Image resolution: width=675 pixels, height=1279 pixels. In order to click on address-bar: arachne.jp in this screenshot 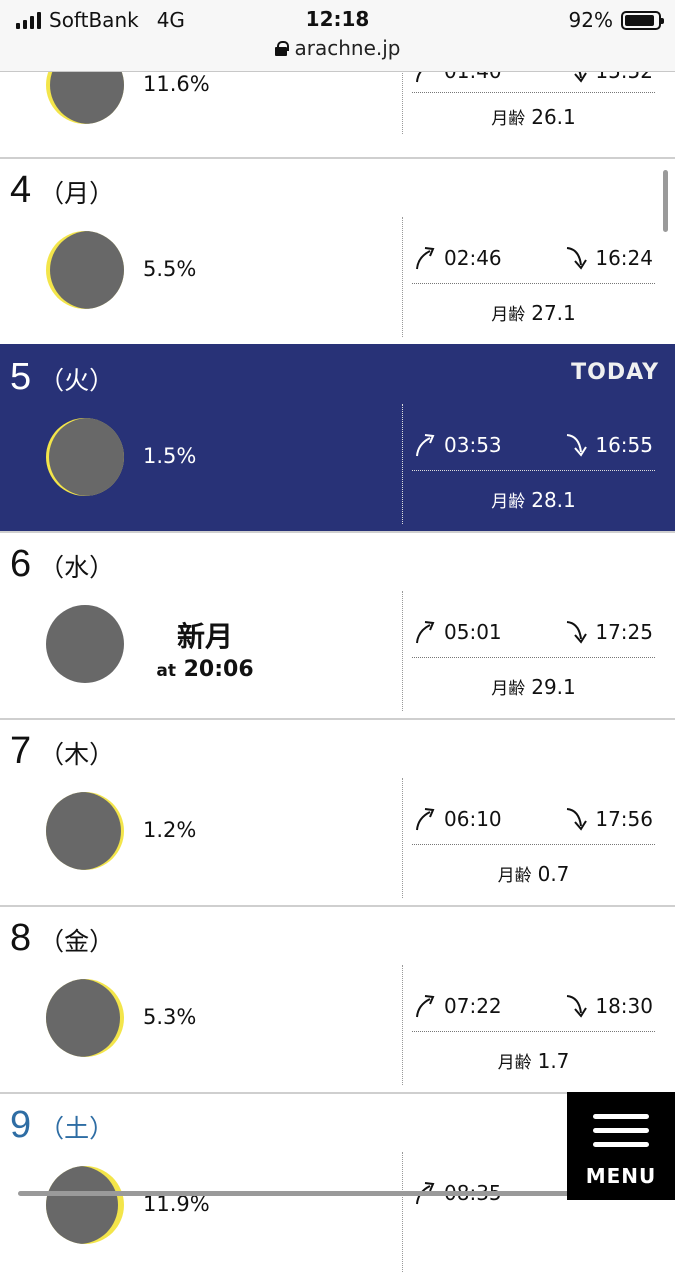, I will do `click(337, 48)`.